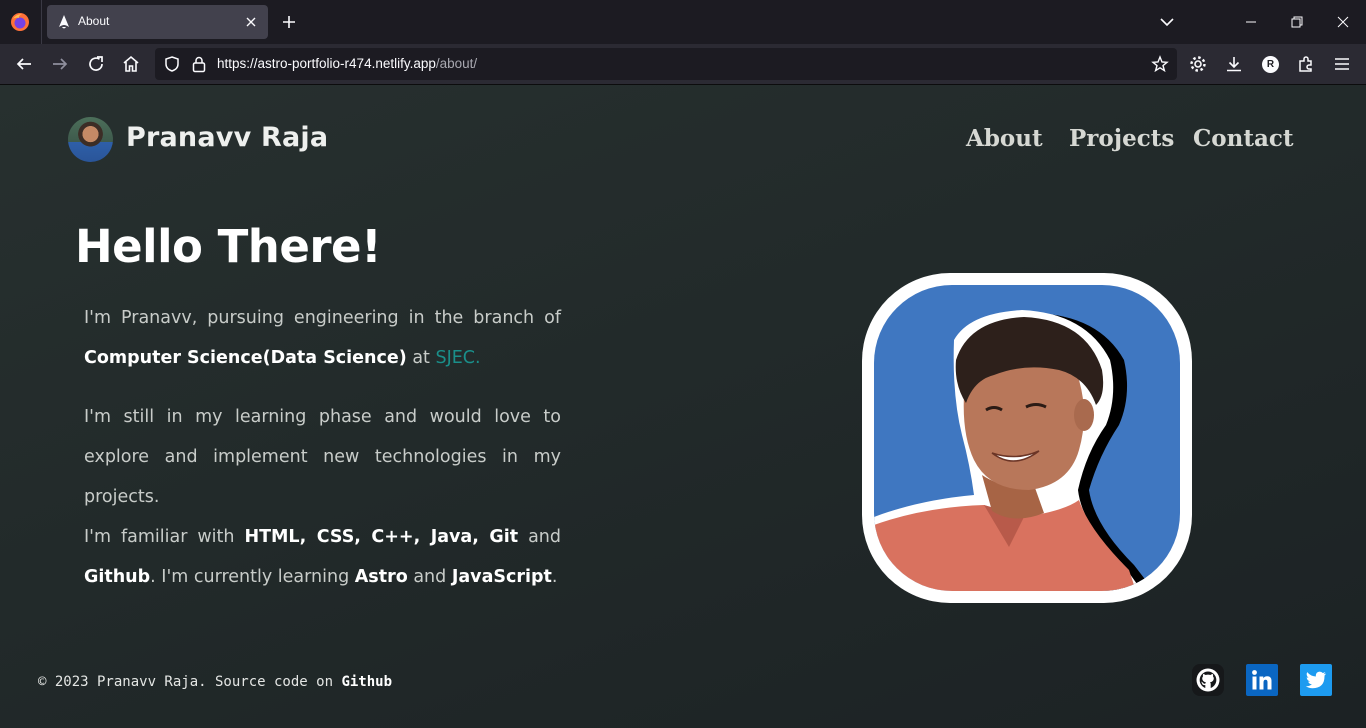 Image resolution: width=1366 pixels, height=728 pixels. I want to click on close-window-icon, so click(1343, 22).